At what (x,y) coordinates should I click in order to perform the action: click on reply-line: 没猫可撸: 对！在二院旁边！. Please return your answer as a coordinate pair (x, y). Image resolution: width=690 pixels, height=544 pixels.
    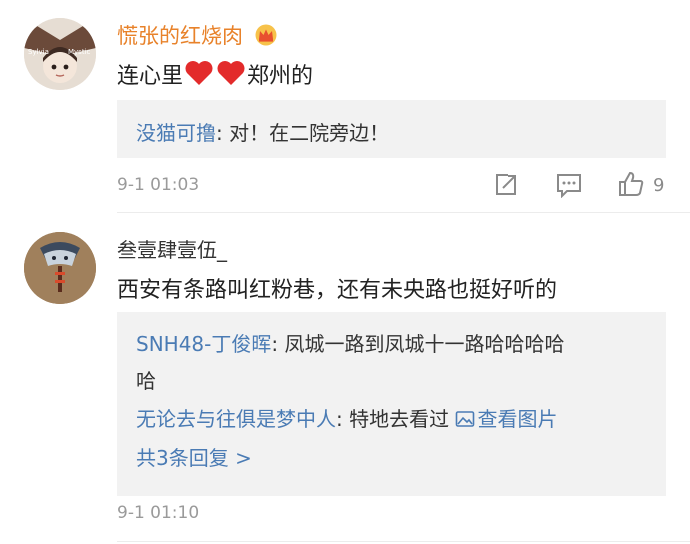
    Looking at the image, I should click on (262, 131).